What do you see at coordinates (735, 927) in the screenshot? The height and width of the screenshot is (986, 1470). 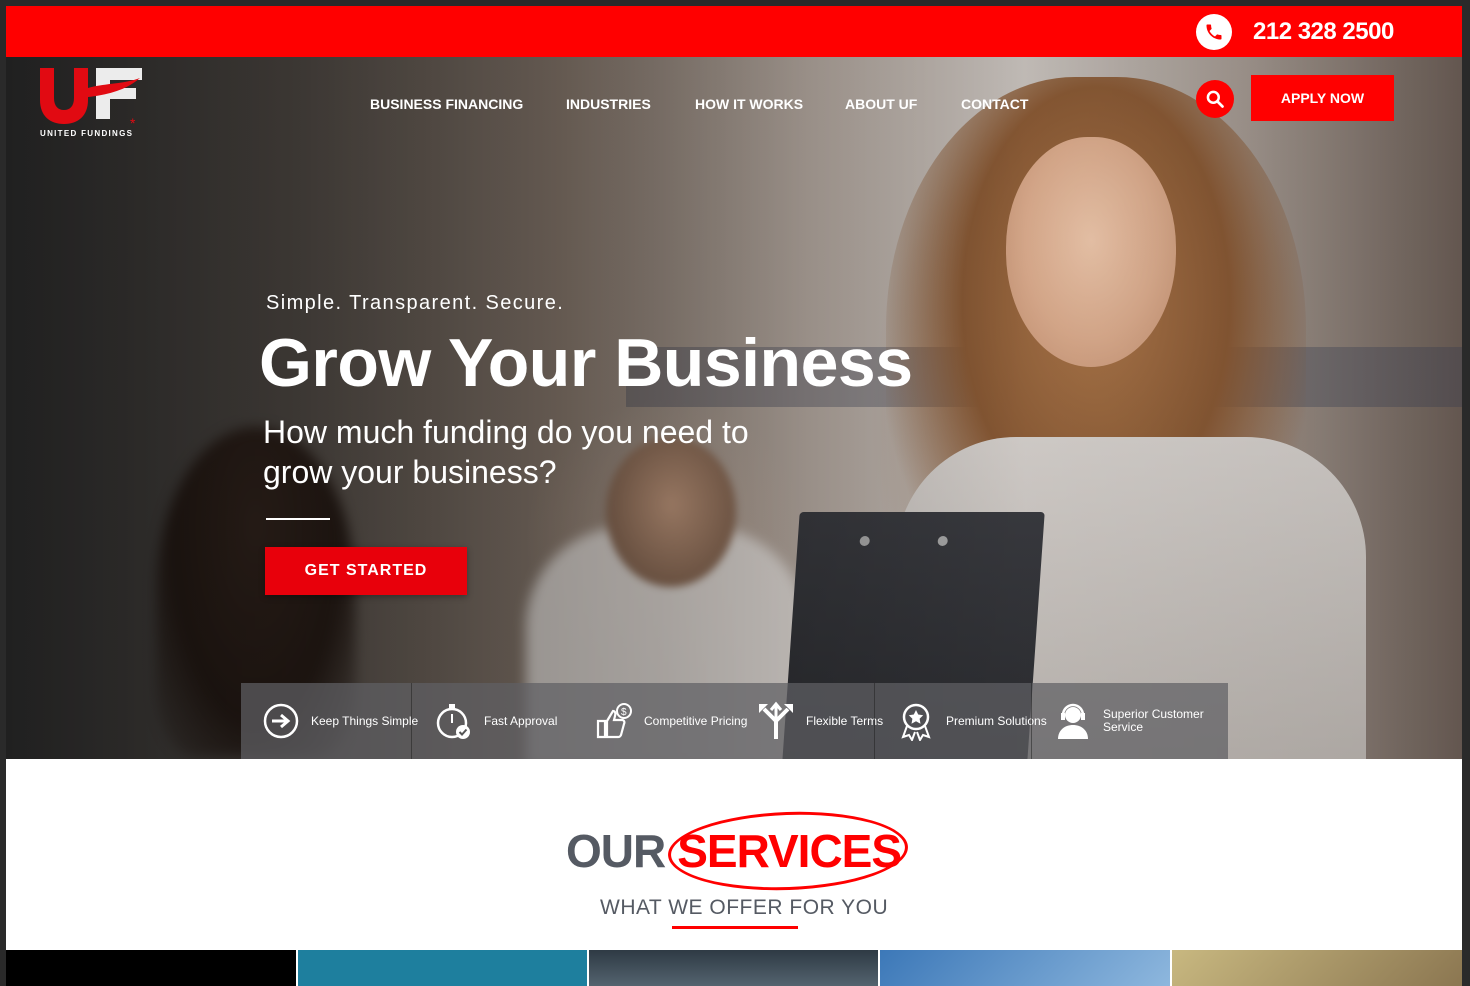 I see `services-underline` at bounding box center [735, 927].